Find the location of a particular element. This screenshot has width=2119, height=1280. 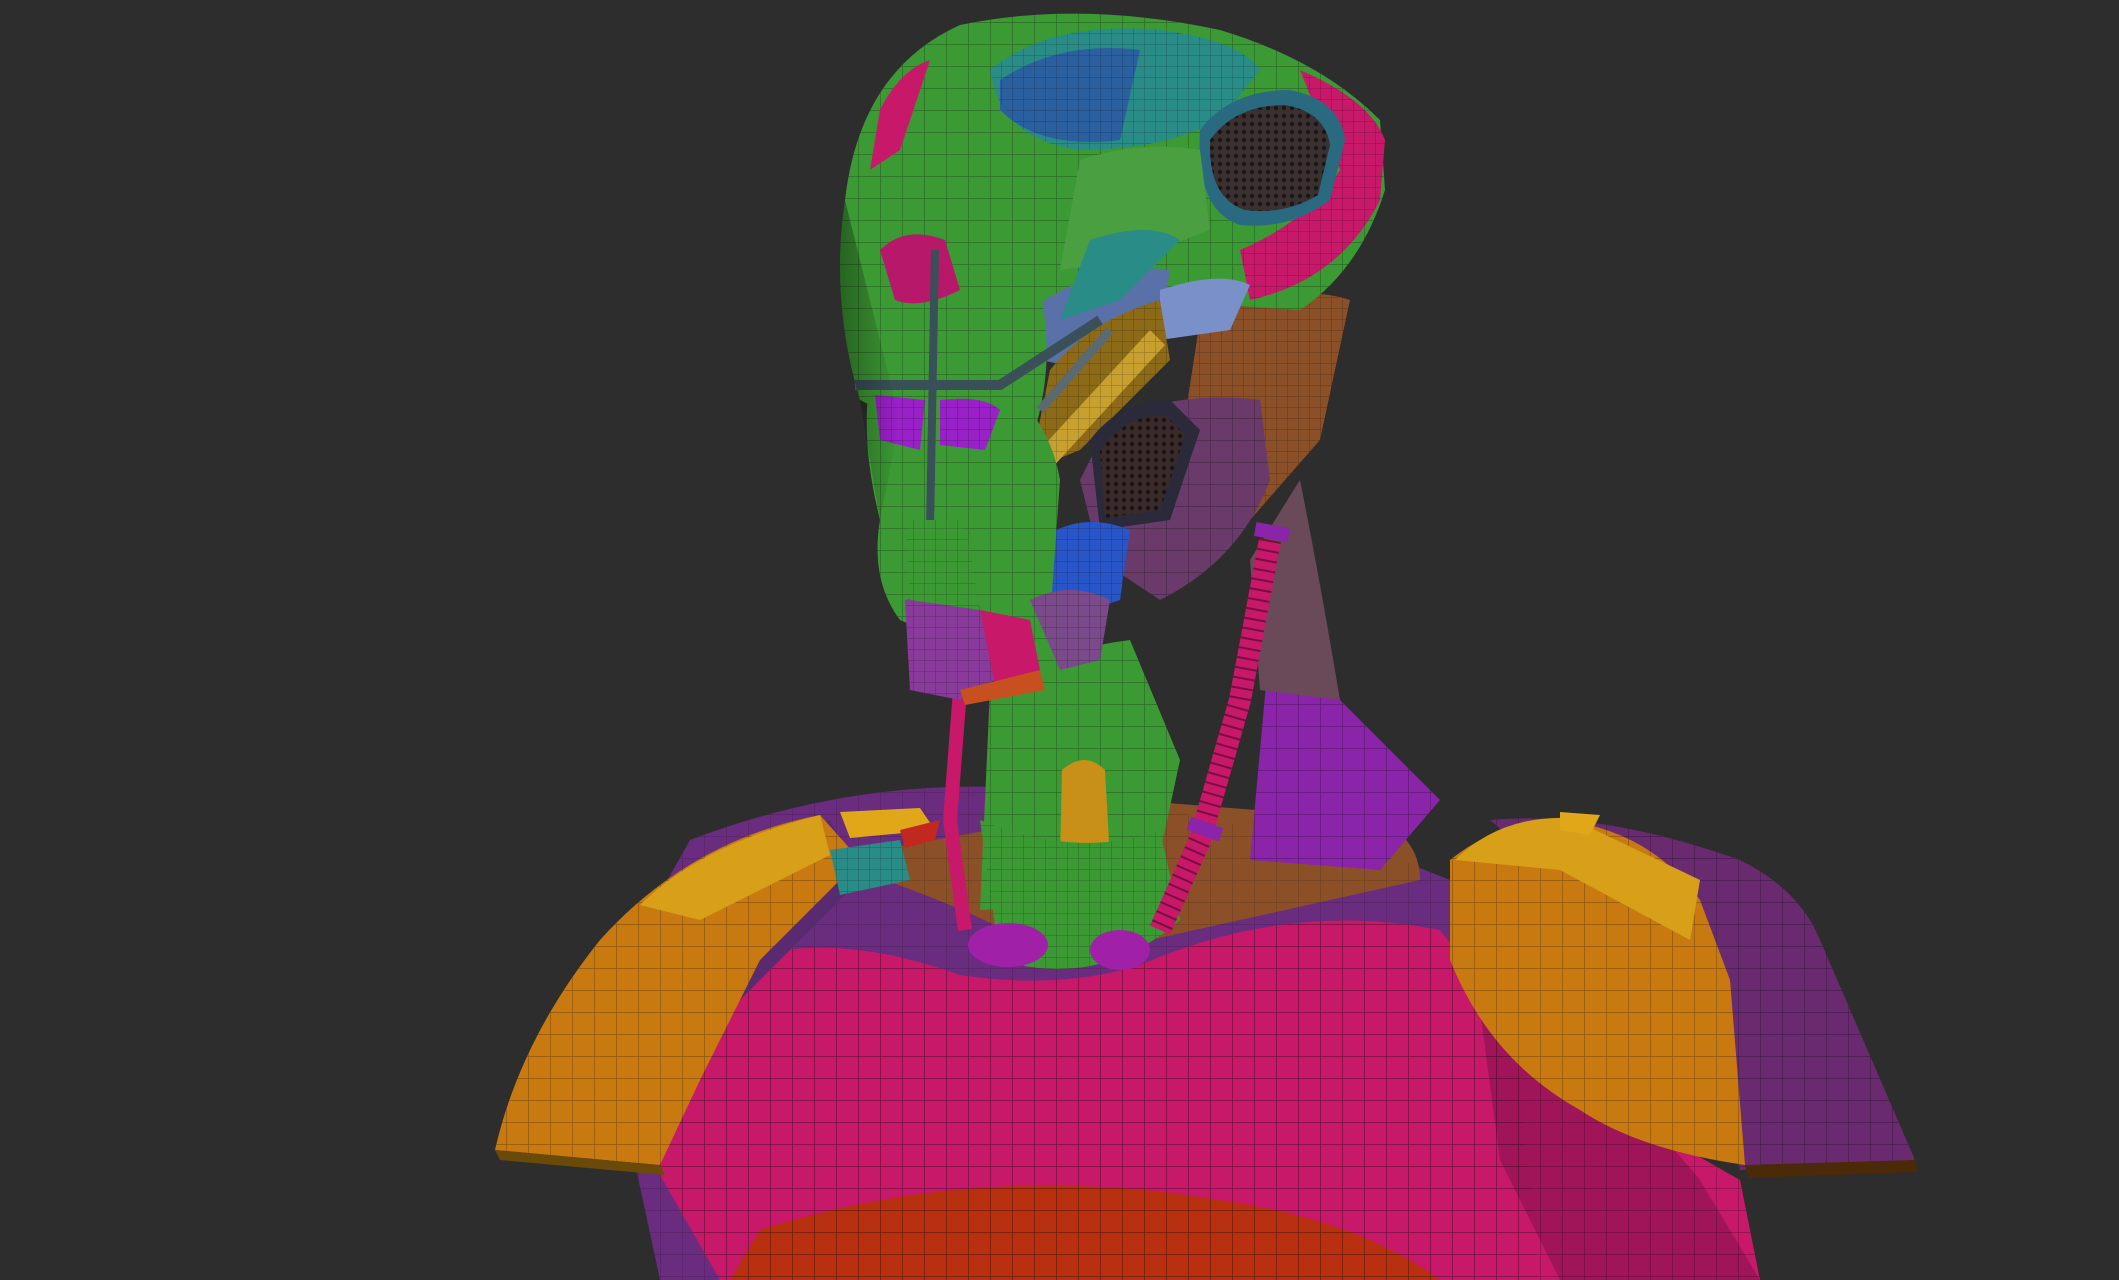

nose-line is located at coordinates (932, 390).